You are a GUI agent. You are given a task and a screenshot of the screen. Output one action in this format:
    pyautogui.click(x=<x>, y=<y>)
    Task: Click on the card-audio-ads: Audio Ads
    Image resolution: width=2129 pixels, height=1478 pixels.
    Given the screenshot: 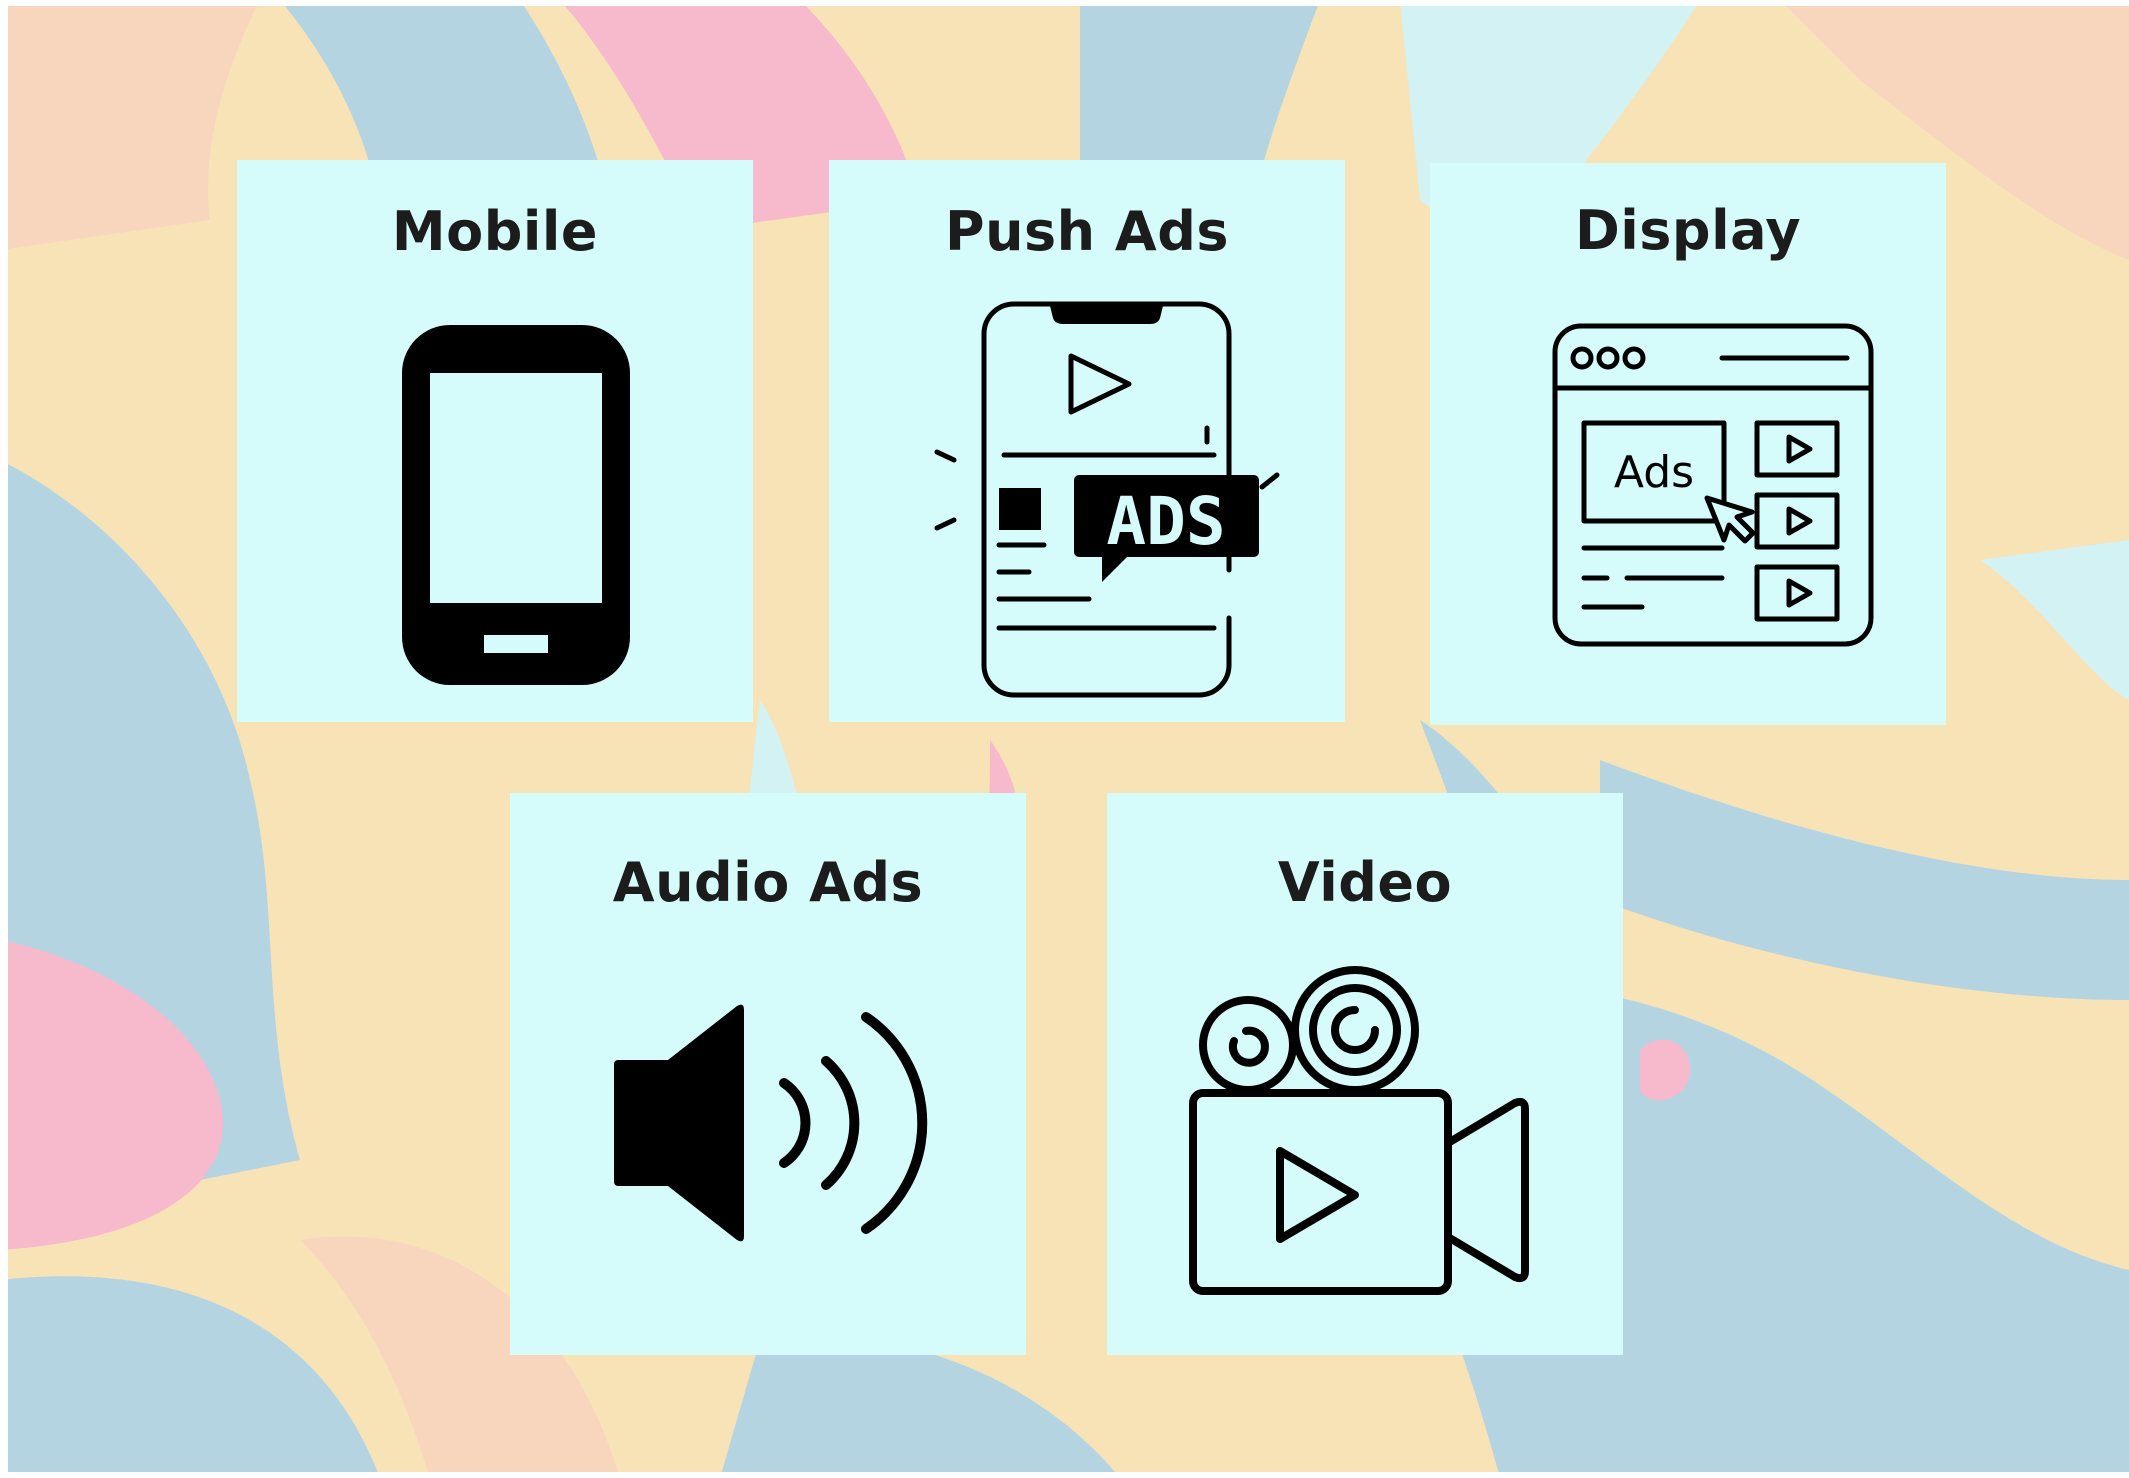 What is the action you would take?
    pyautogui.click(x=768, y=1074)
    